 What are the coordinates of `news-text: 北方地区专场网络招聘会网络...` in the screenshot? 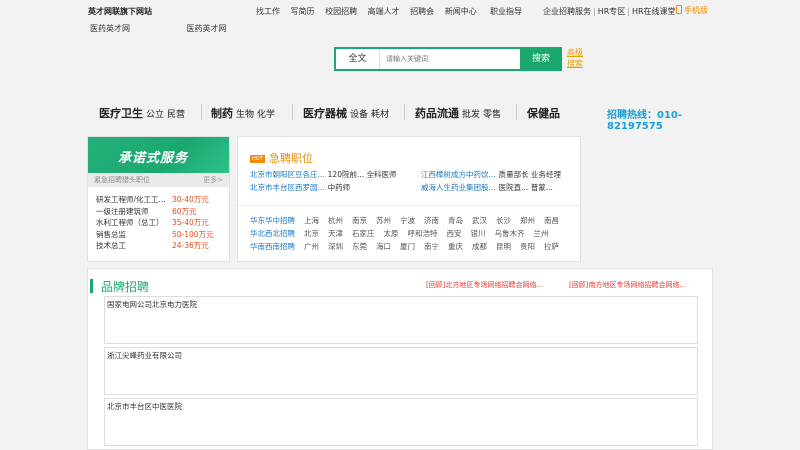 It's located at (494, 285).